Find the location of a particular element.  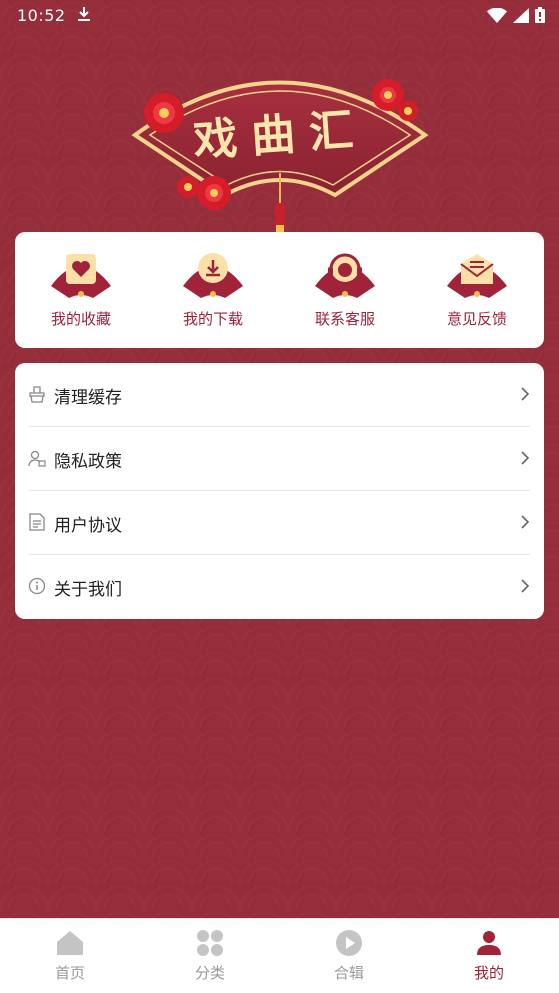

customer-service-label: 联系客服 is located at coordinates (344, 319).